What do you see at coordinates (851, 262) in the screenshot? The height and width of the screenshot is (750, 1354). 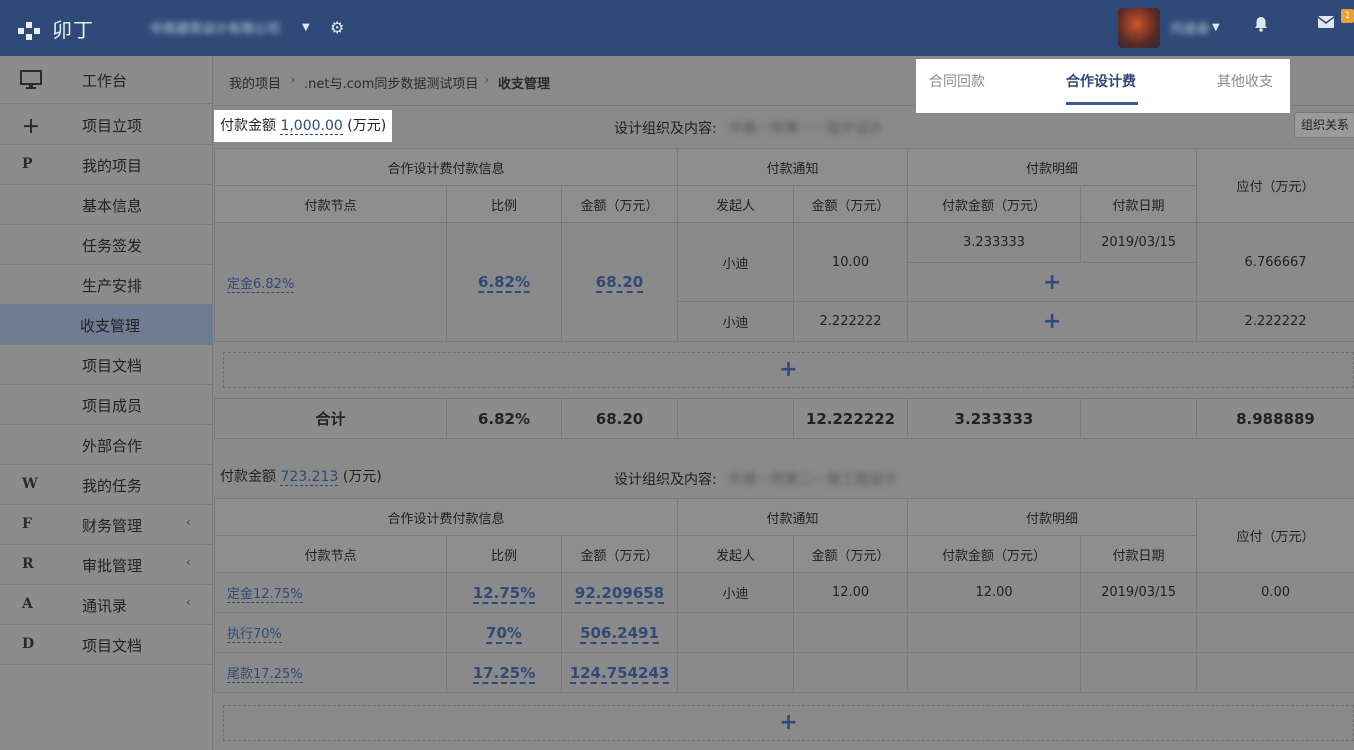 I see `notice-amount: 10.00` at bounding box center [851, 262].